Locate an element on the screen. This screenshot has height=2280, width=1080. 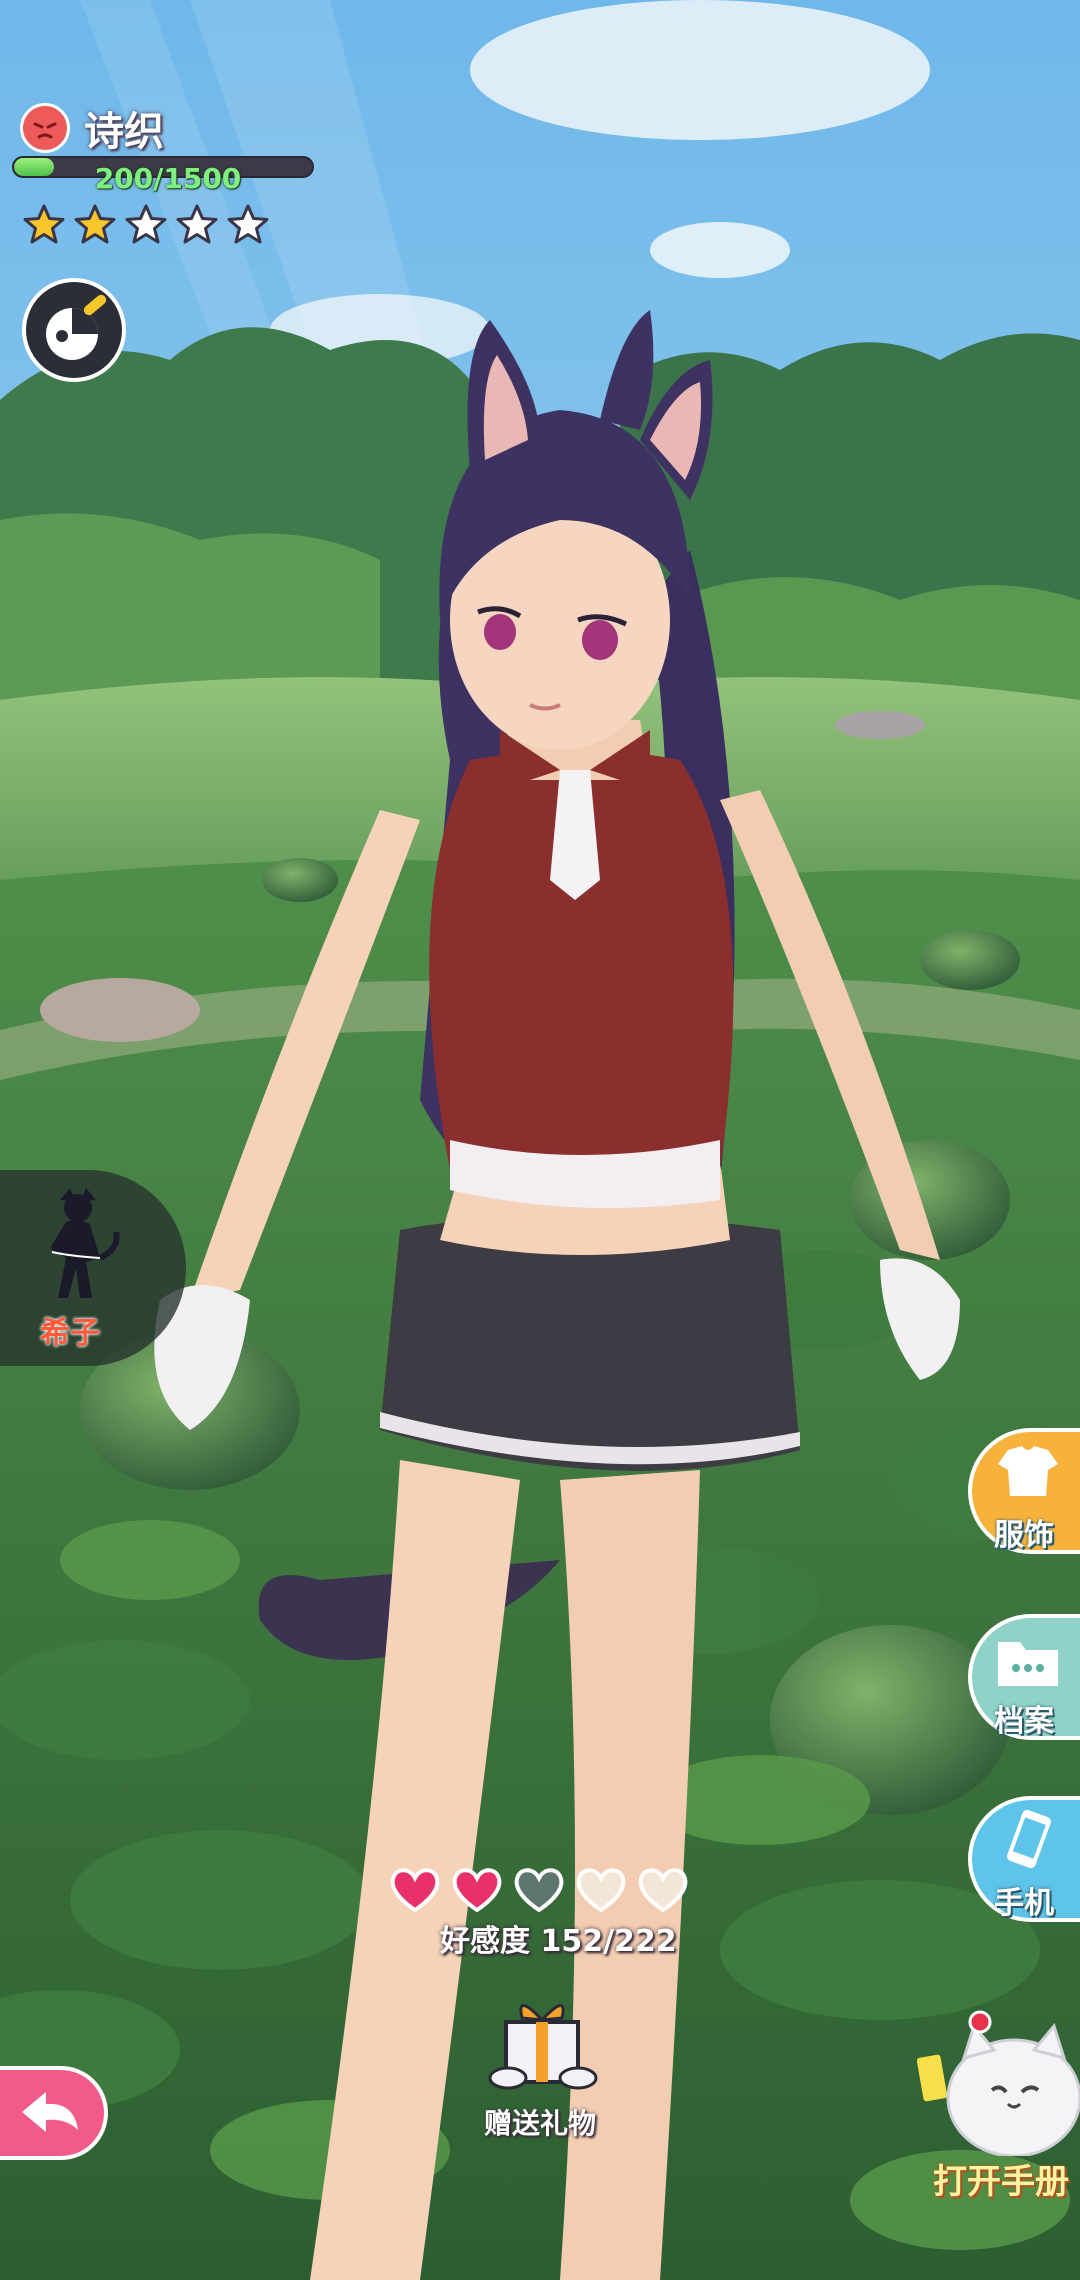
affection-value: 152/222 is located at coordinates (608, 1941).